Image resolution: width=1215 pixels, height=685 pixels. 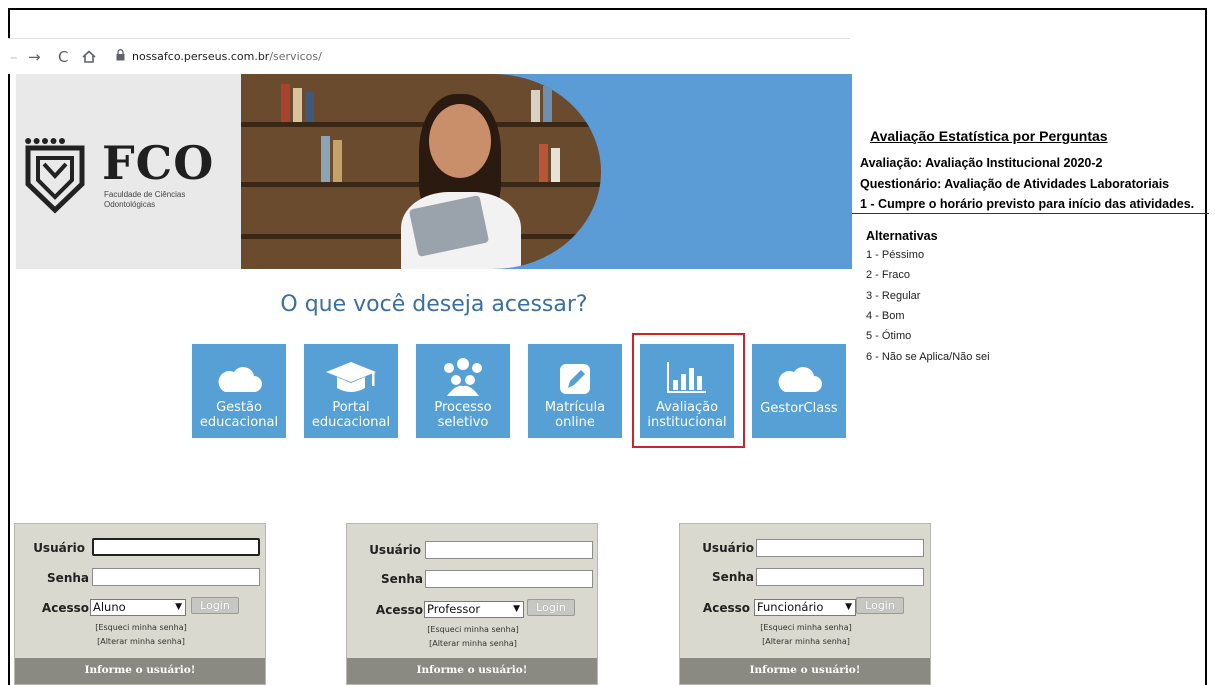 What do you see at coordinates (463, 415) in the screenshot?
I see `tile-label: Processo seletivo` at bounding box center [463, 415].